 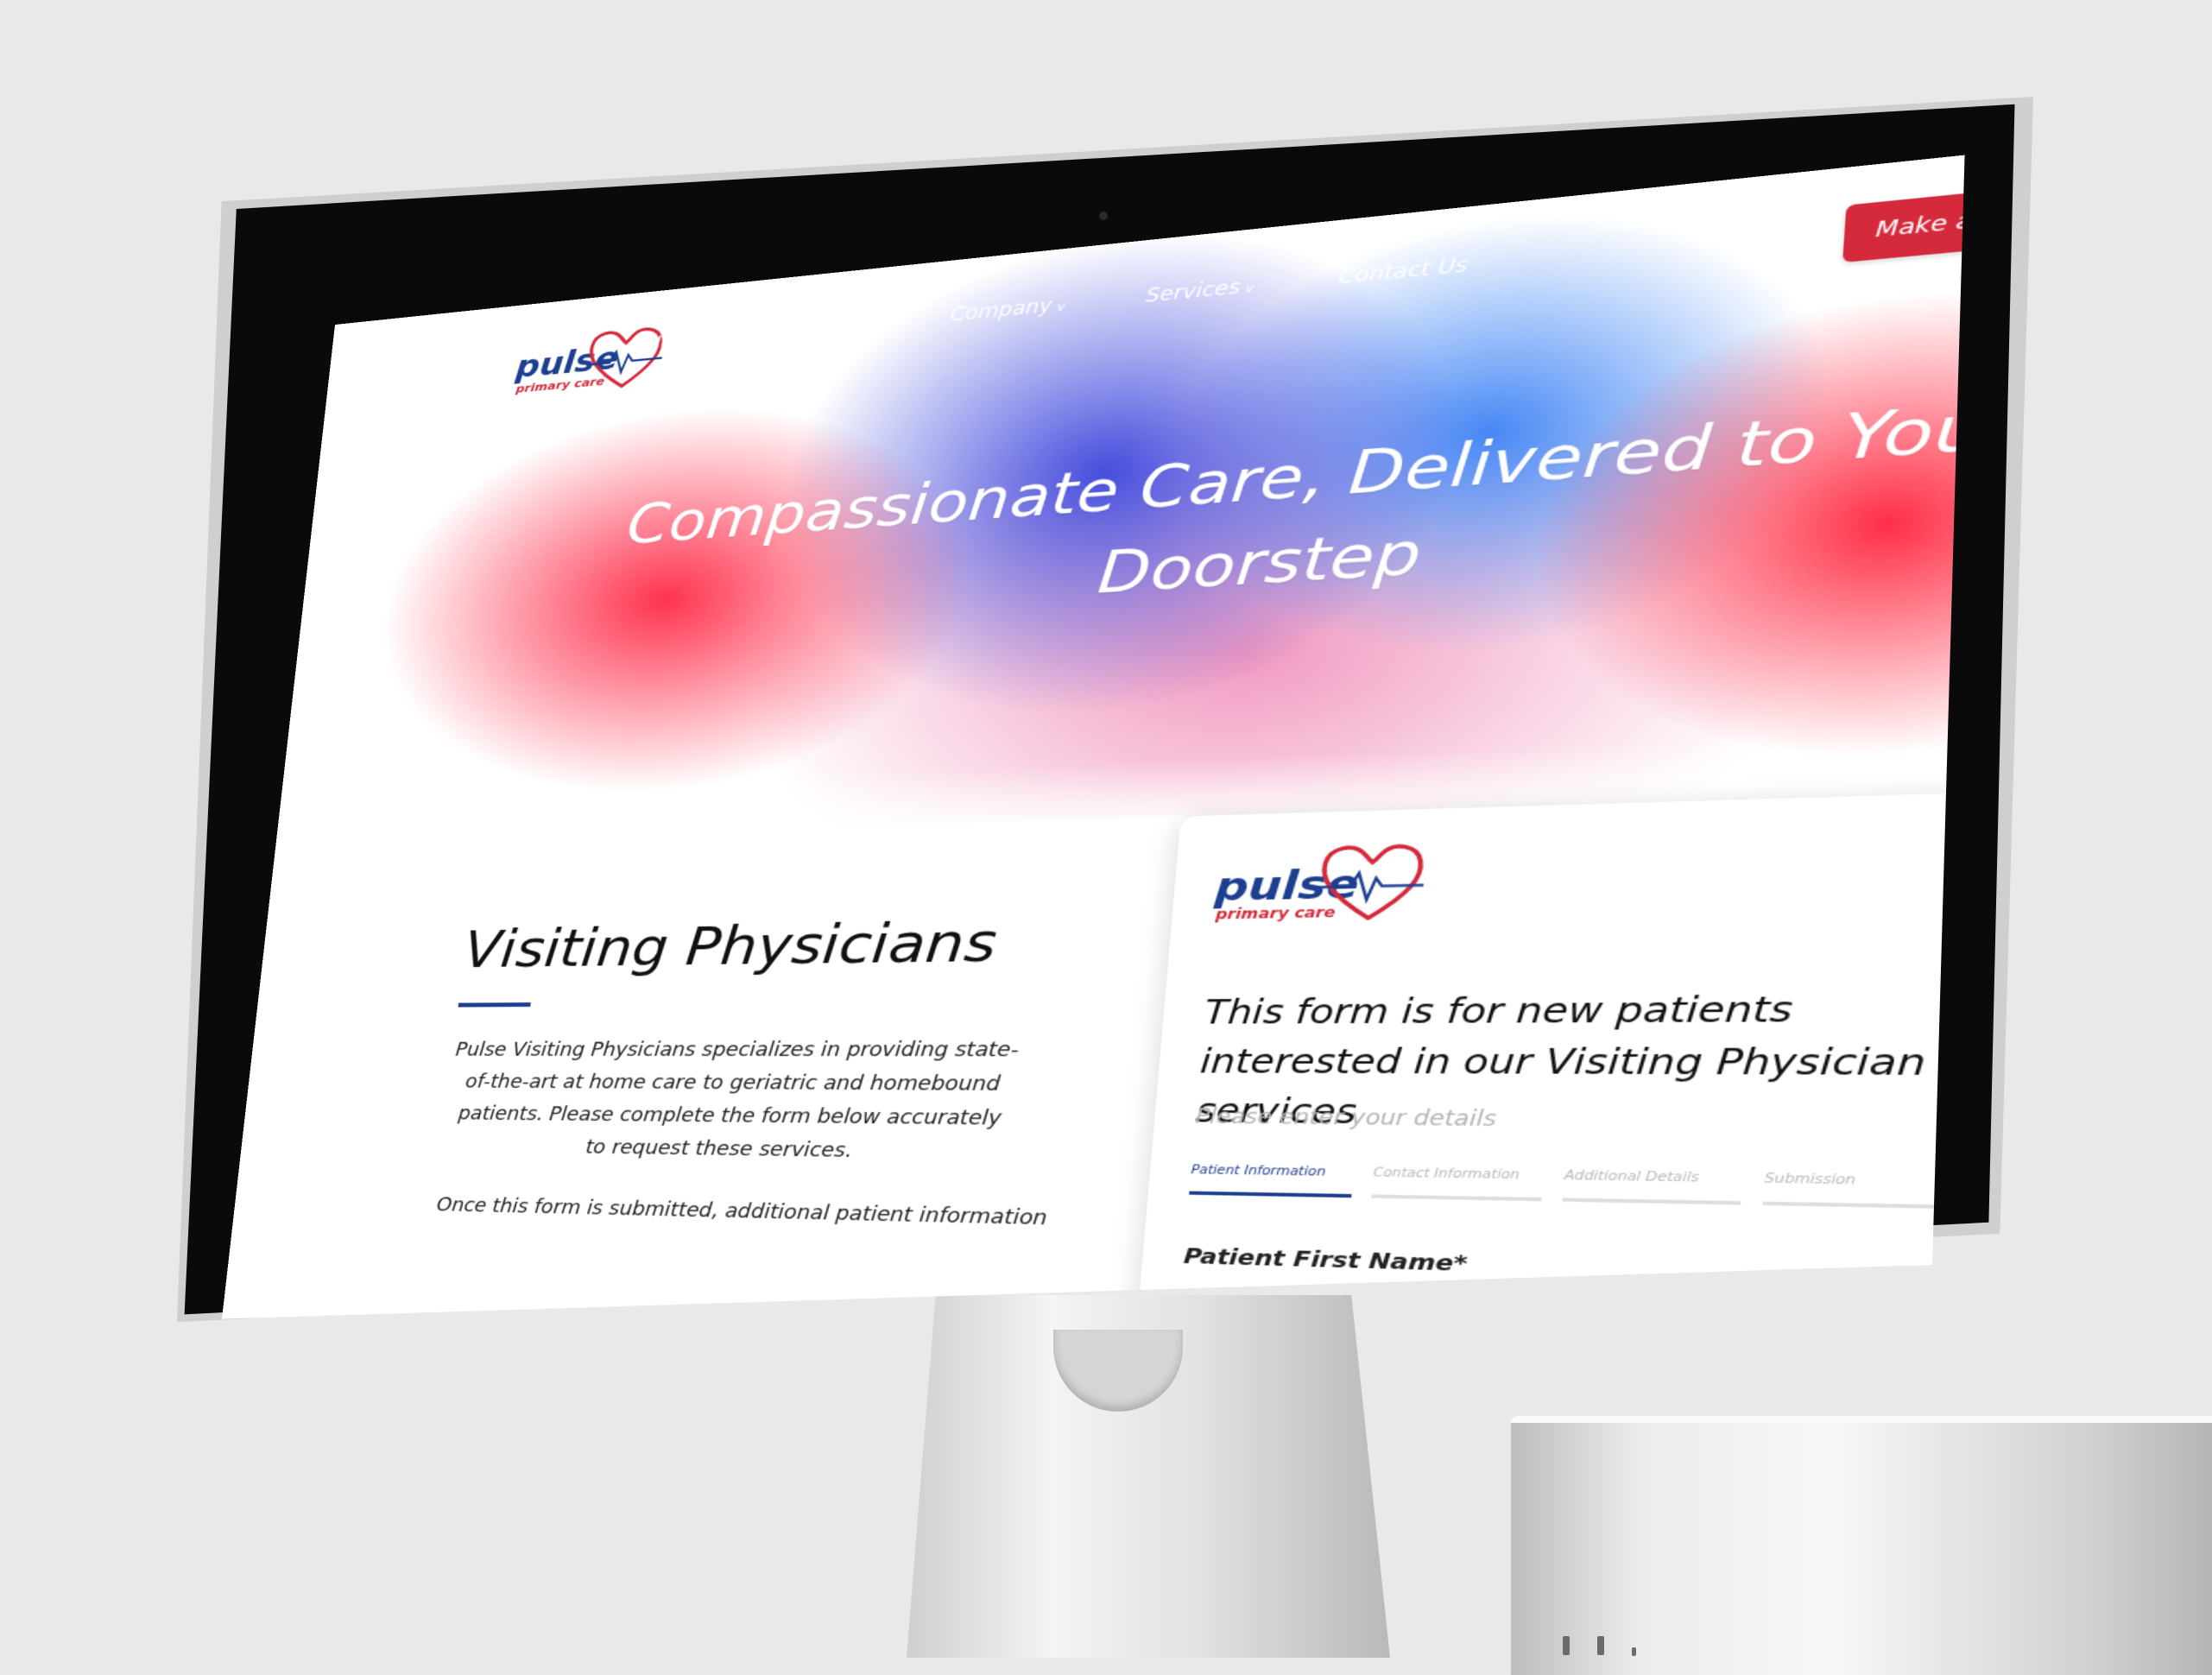 I want to click on step-additional-details: Additional Details, so click(x=1653, y=1187).